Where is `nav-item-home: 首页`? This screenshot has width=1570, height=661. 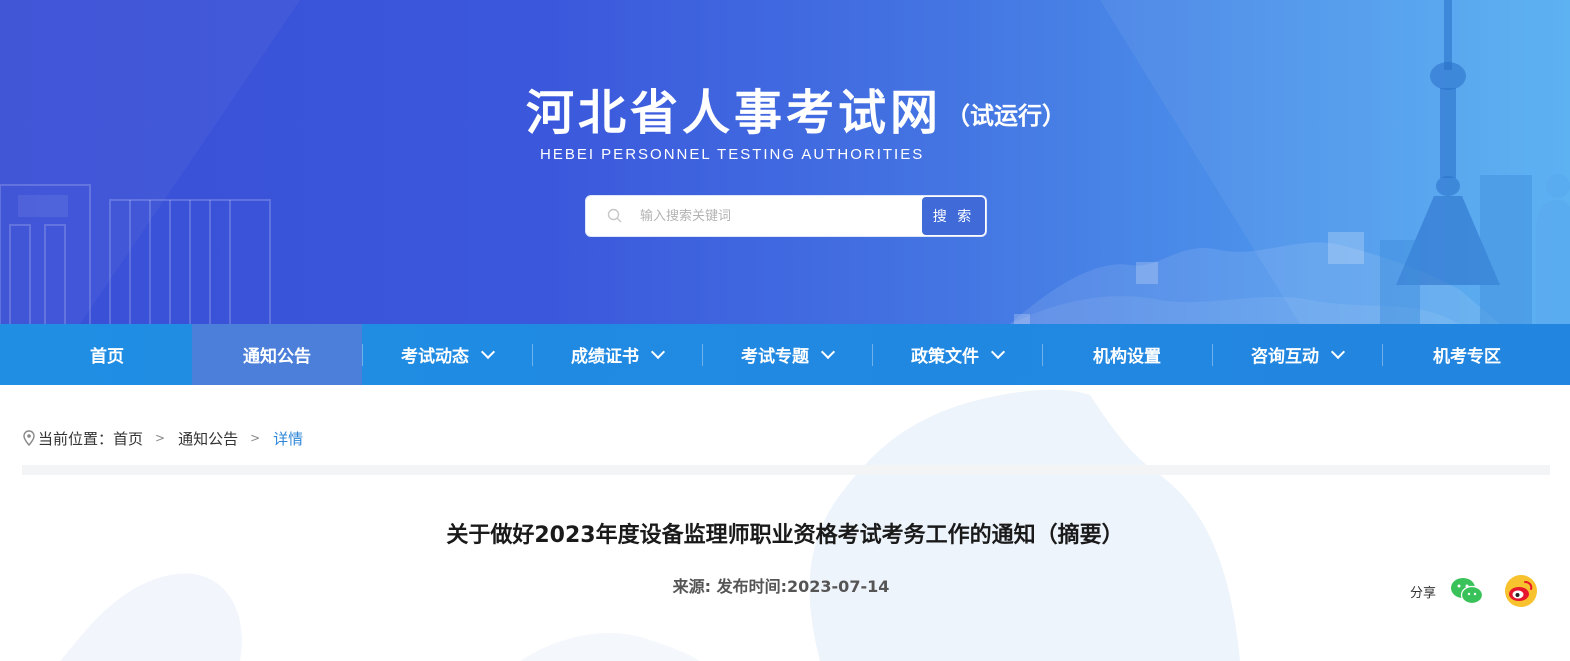 nav-item-home: 首页 is located at coordinates (96, 354).